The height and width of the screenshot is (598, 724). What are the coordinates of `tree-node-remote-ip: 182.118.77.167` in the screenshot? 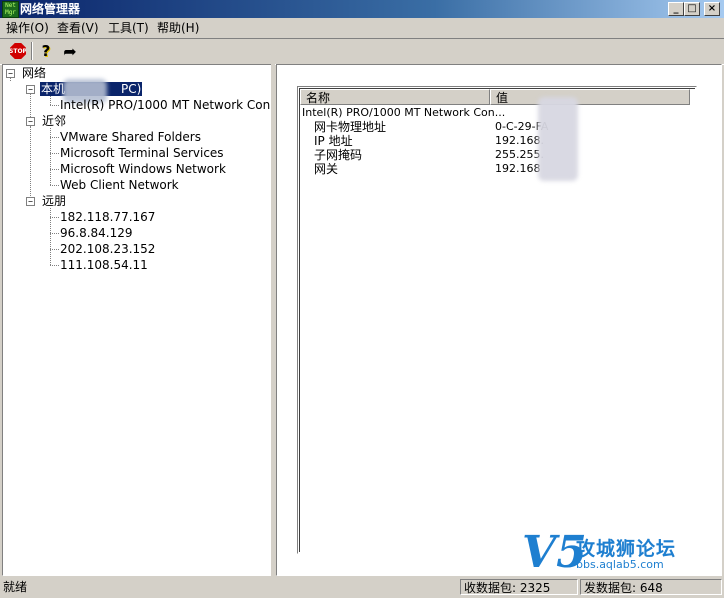 It's located at (107, 217).